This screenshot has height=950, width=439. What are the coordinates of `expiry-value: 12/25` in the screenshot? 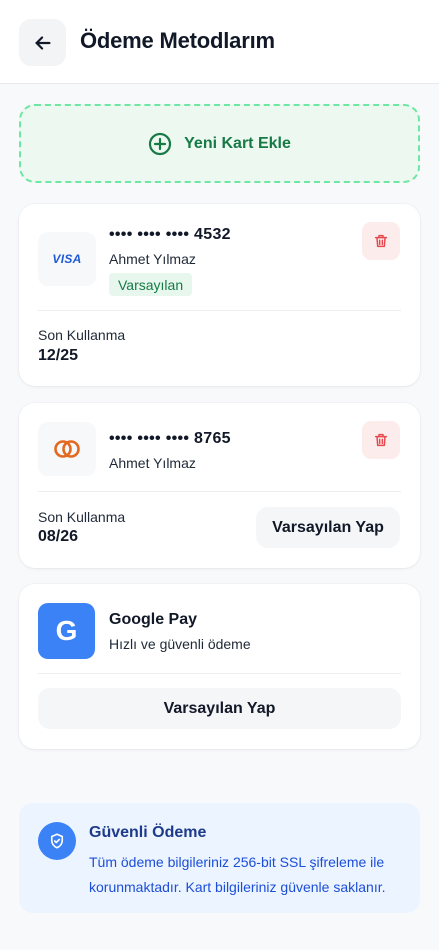 It's located at (58, 355).